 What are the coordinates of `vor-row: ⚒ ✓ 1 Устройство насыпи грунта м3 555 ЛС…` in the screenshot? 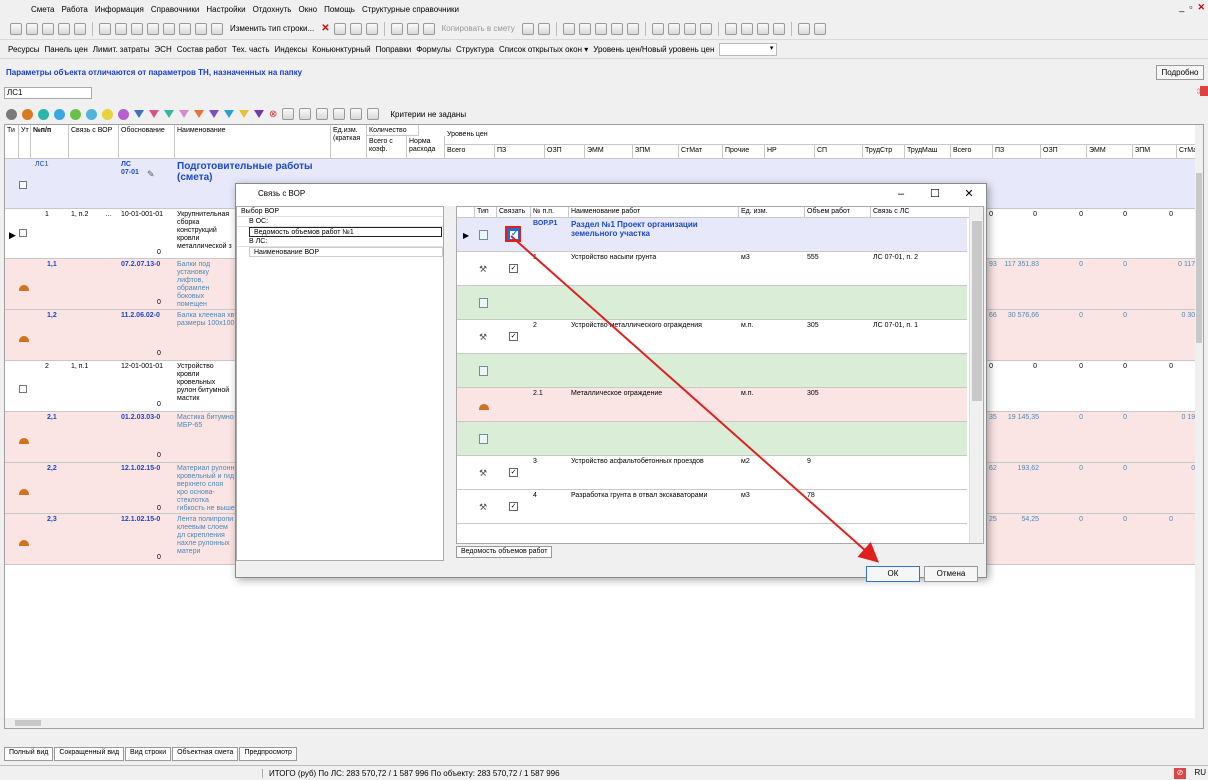 It's located at (712, 269).